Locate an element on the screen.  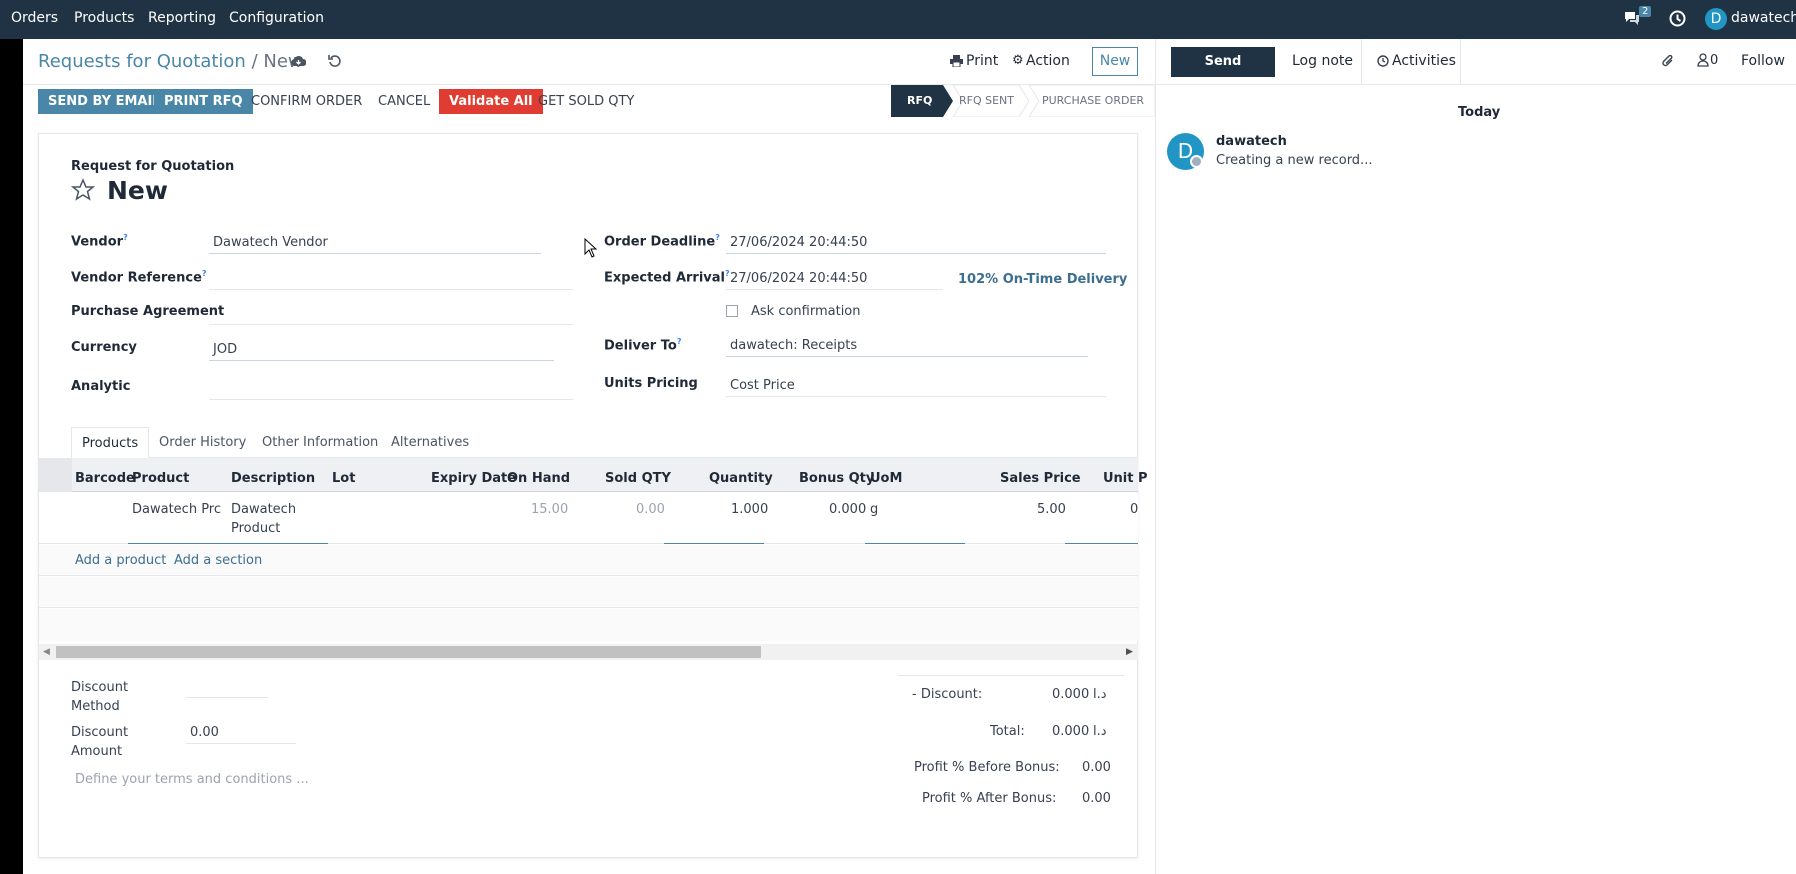
quantity-underline is located at coordinates (714, 543).